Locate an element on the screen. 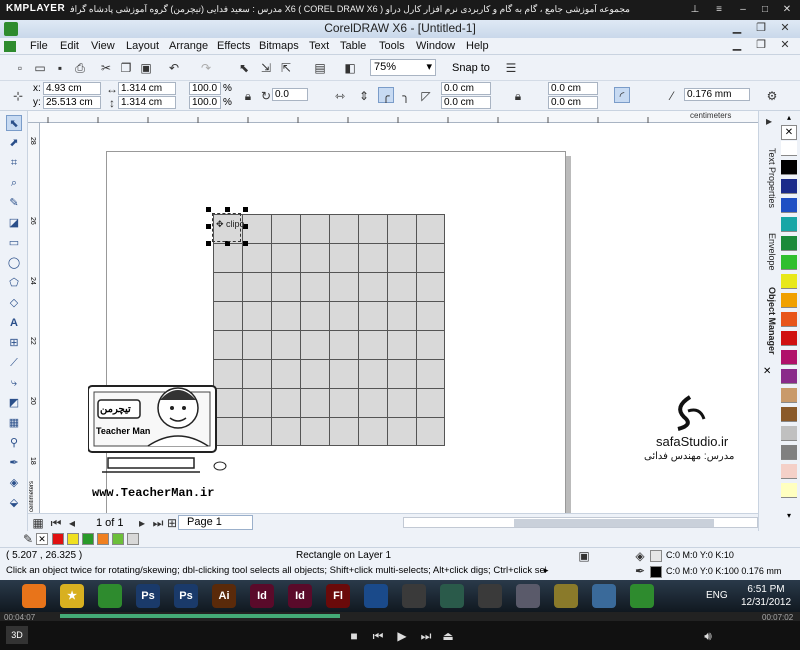 This screenshot has width=800, height=650. maximize-icon: □ is located at coordinates (765, 10).